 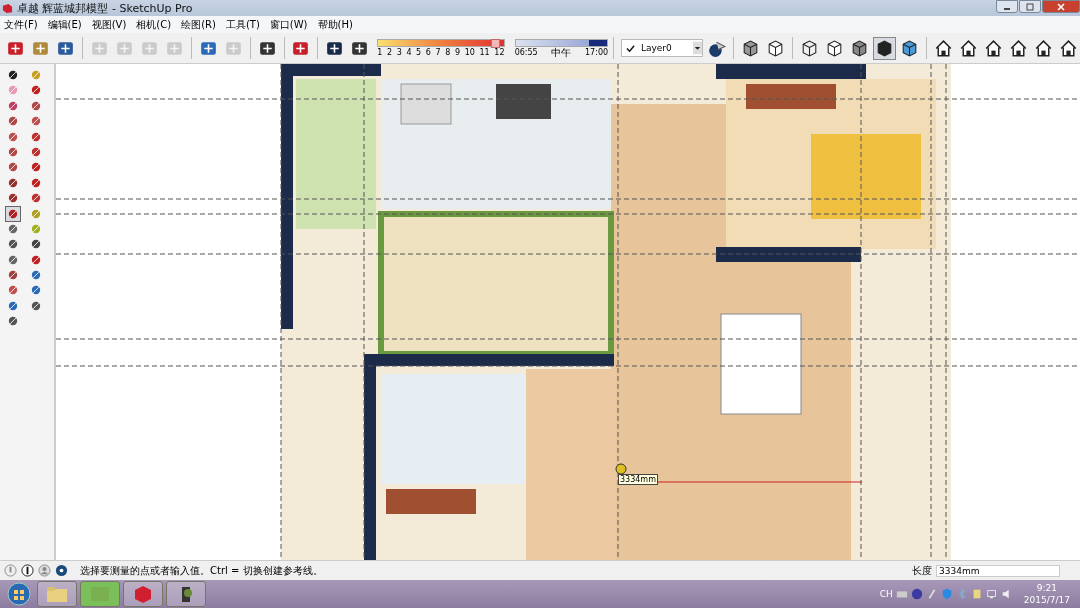 I want to click on time-label: 17:00, so click(x=597, y=52).